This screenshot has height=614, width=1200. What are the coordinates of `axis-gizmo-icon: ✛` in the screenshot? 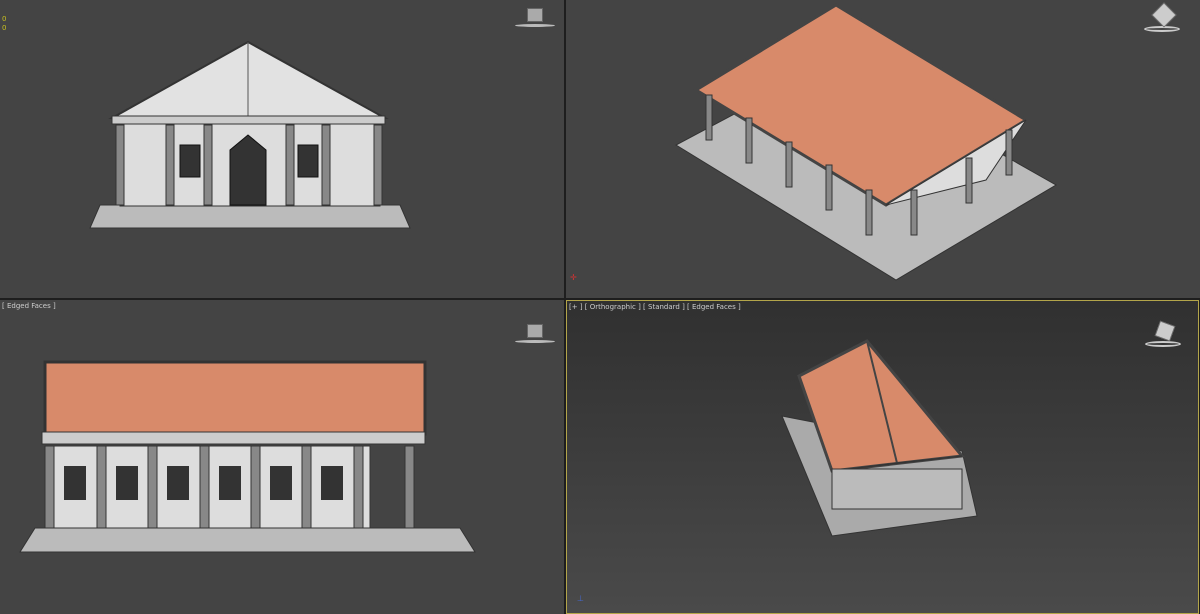 It's located at (573, 277).